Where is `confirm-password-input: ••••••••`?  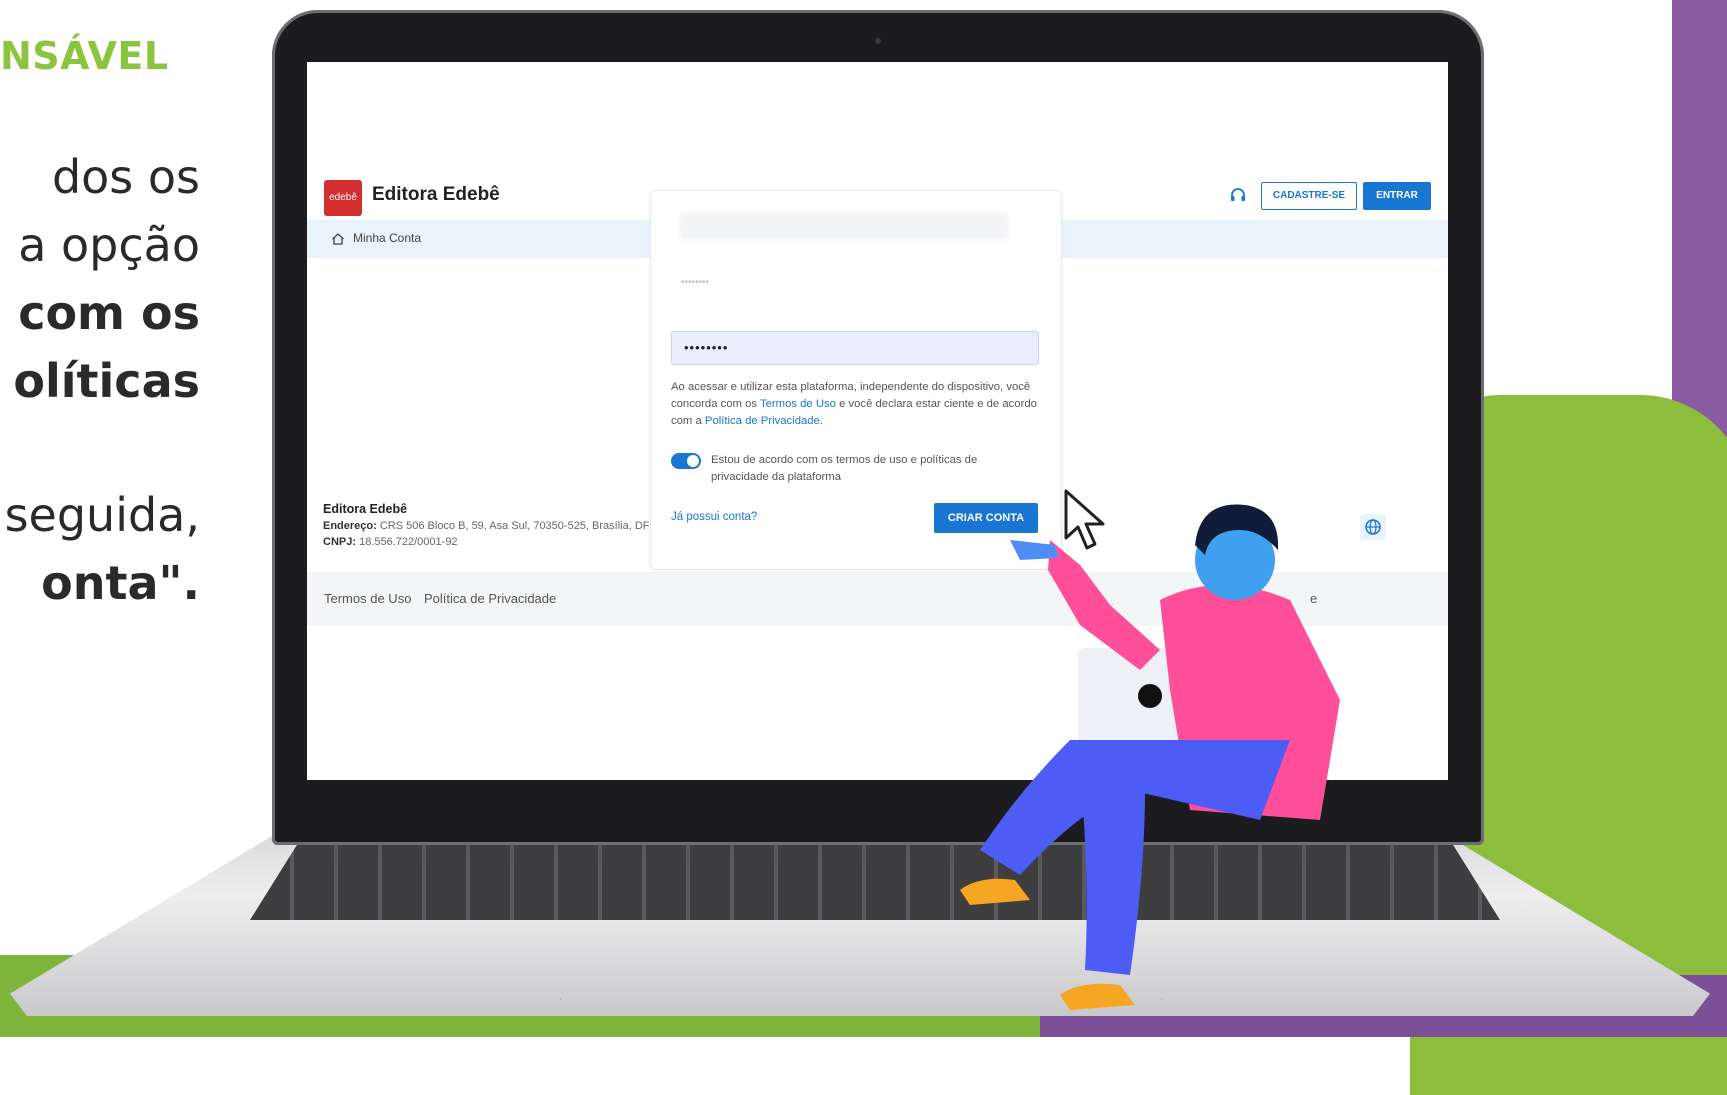 confirm-password-input: •••••••• is located at coordinates (855, 348).